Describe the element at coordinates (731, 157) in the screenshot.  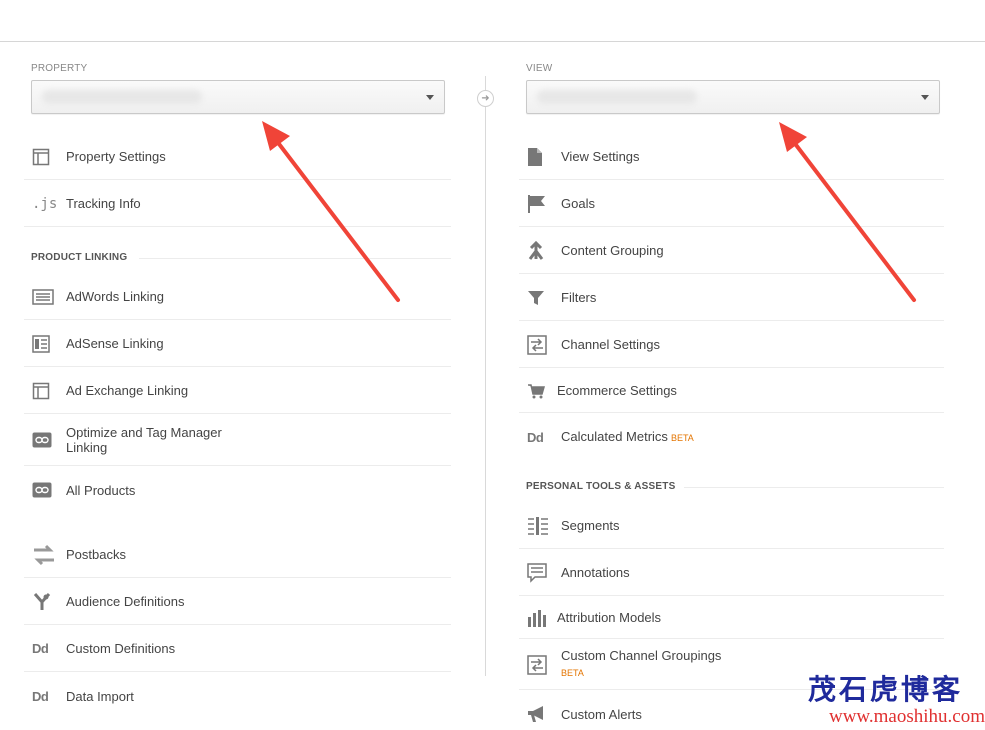
I see `view-settings-item: View Settings` at that location.